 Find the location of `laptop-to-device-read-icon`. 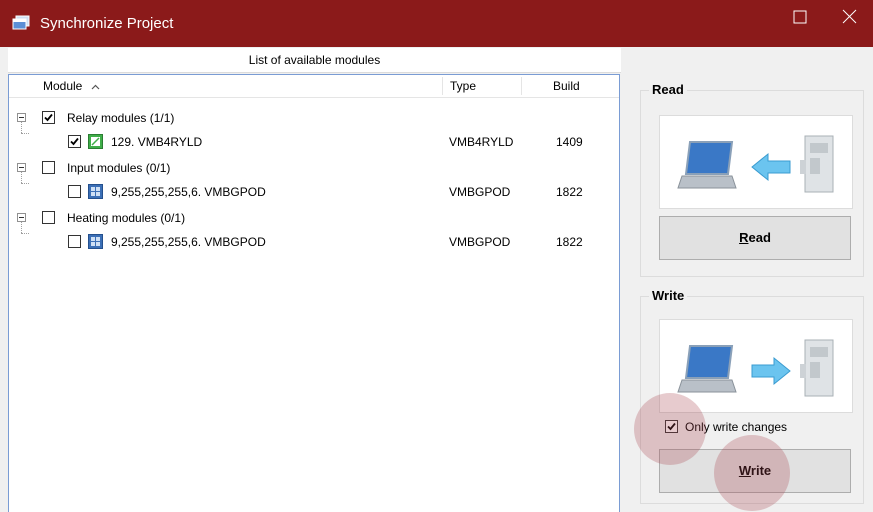

laptop-to-device-read-icon is located at coordinates (755, 164).